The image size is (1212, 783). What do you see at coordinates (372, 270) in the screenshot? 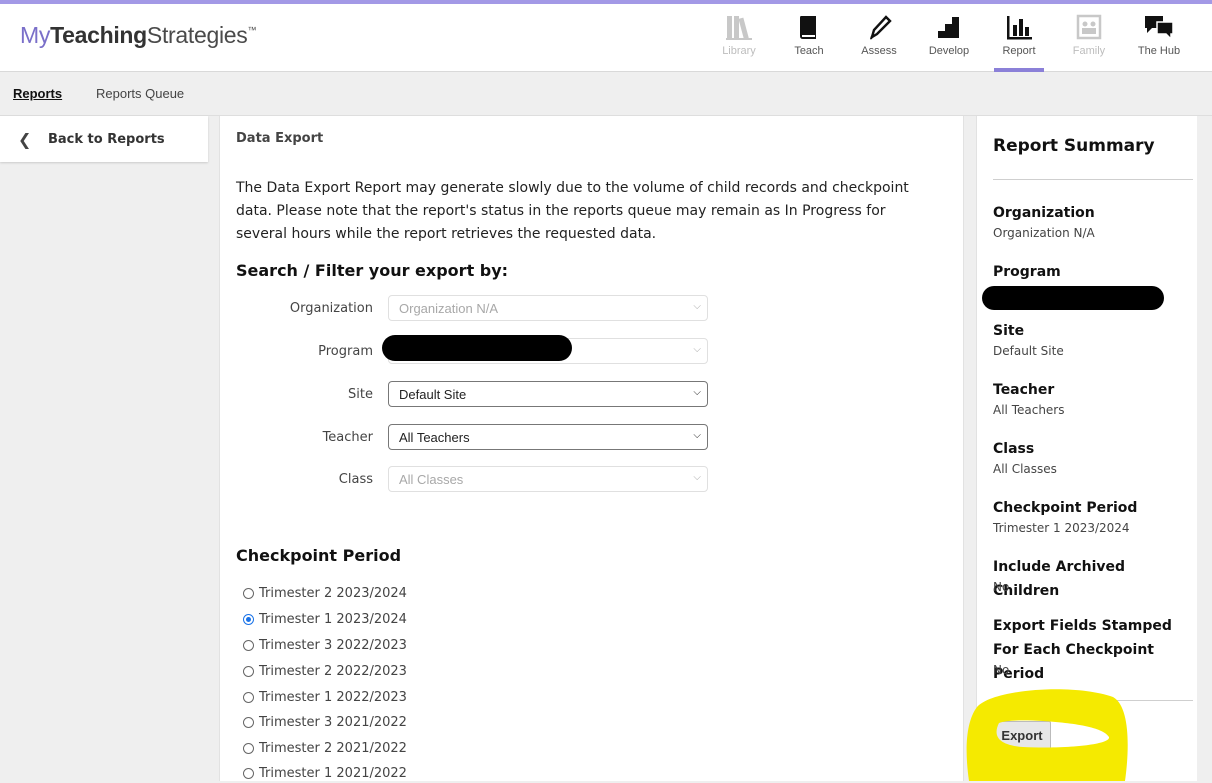
I see `search-filter-heading: Search / Filter your export by:` at bounding box center [372, 270].